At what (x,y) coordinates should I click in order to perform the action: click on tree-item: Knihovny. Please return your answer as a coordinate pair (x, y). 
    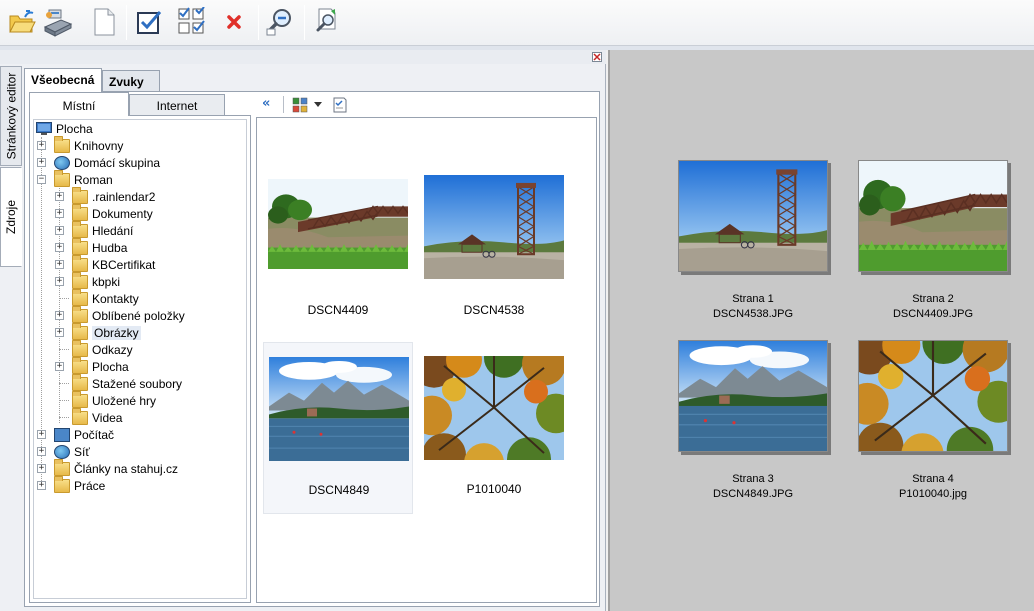
    Looking at the image, I should click on (89, 144).